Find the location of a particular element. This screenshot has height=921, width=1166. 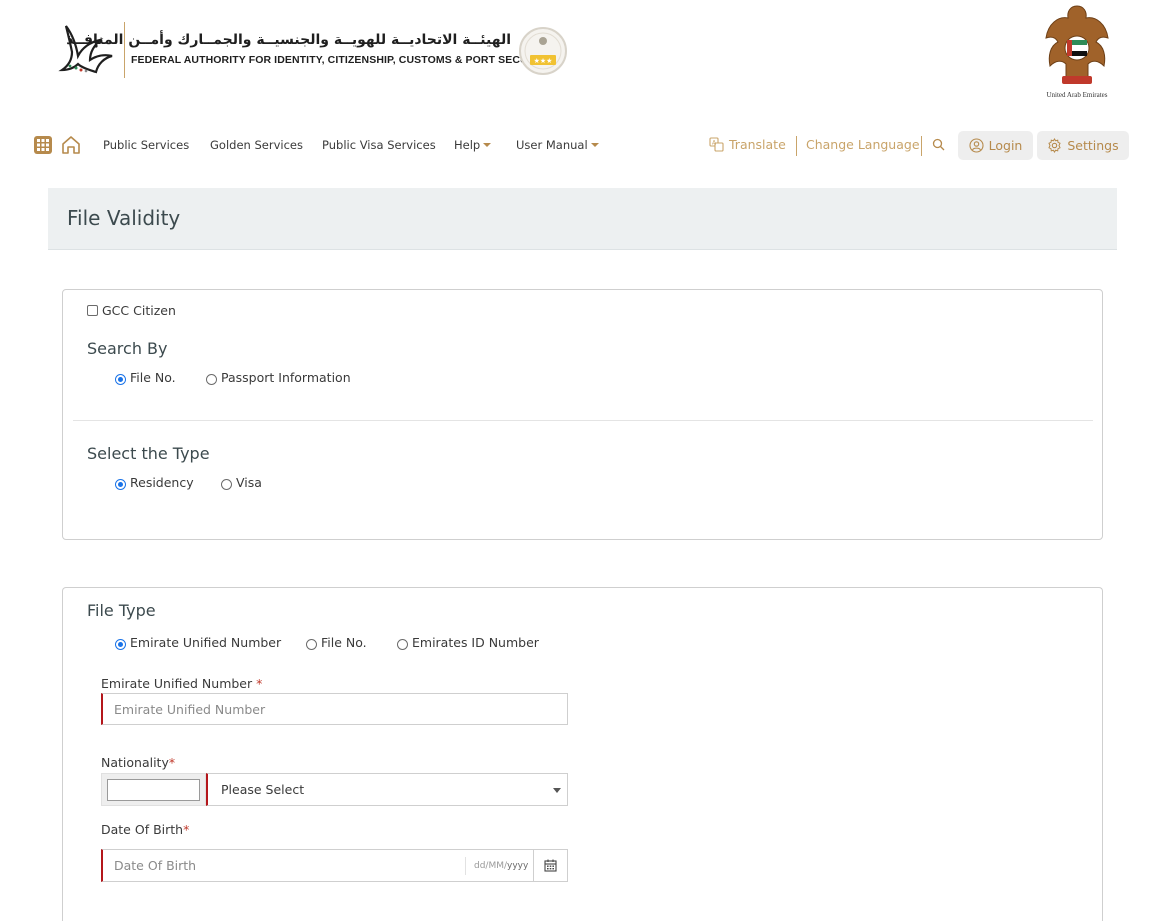

dob-input is located at coordinates (283, 865).